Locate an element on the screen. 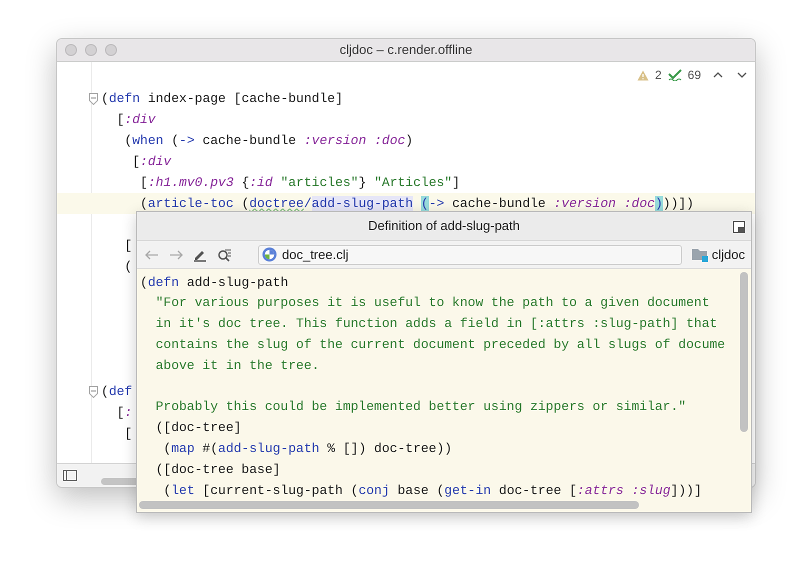 The image size is (812, 562). code-line: ([doc-tree base] is located at coordinates (218, 469).